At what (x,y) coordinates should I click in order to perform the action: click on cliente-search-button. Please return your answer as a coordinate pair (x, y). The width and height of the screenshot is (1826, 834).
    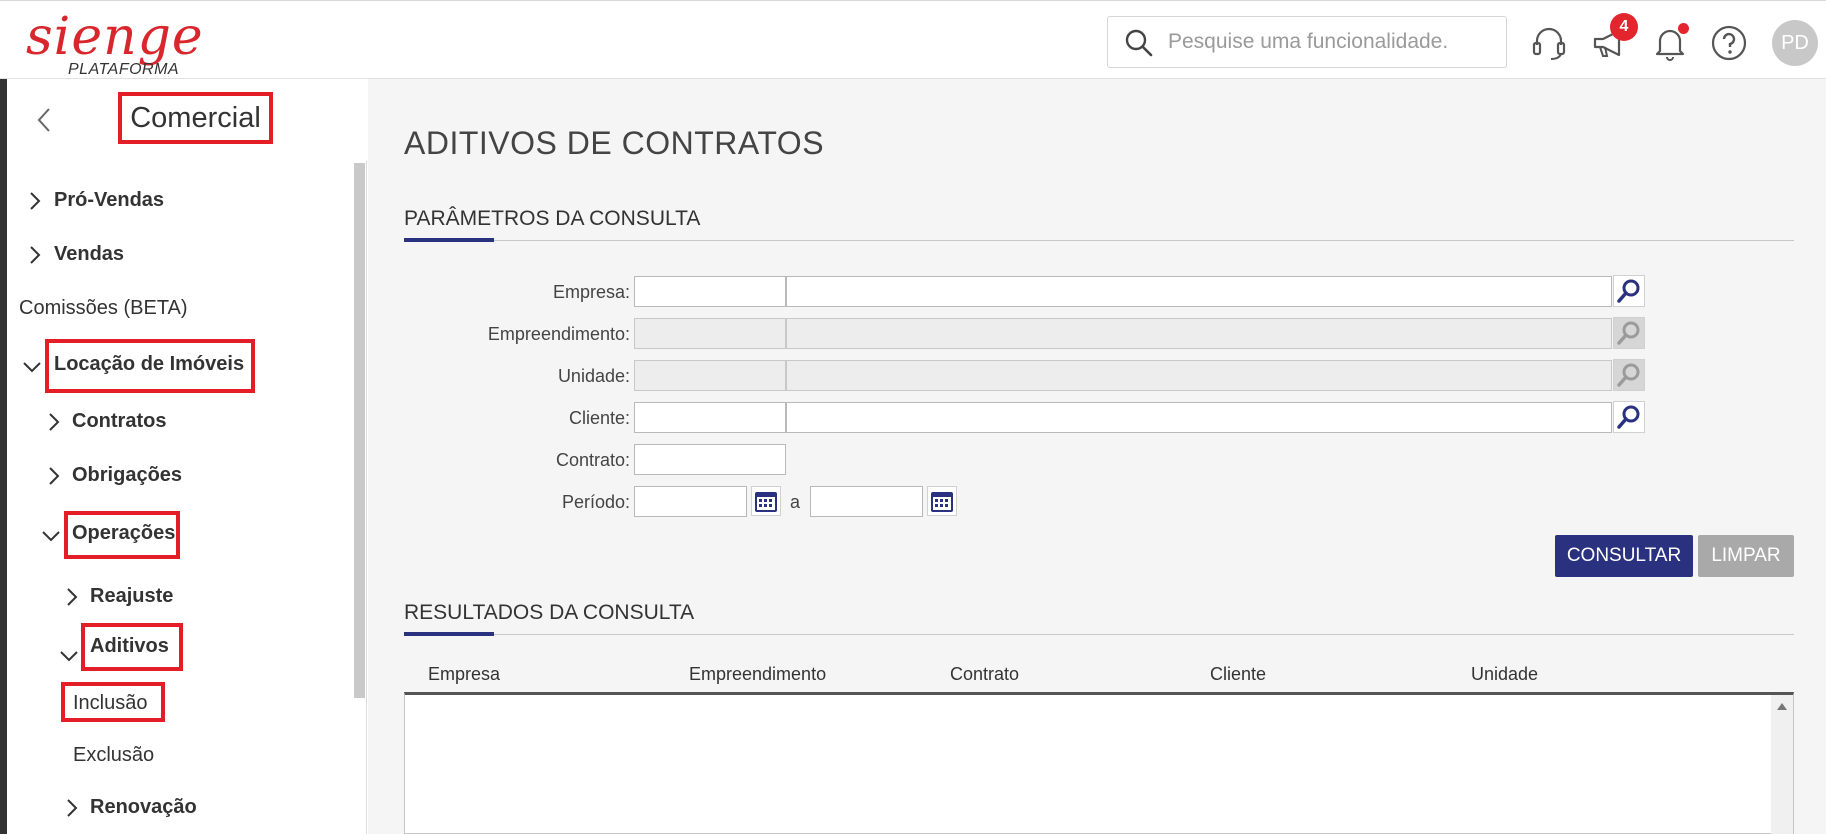
    Looking at the image, I should click on (1629, 417).